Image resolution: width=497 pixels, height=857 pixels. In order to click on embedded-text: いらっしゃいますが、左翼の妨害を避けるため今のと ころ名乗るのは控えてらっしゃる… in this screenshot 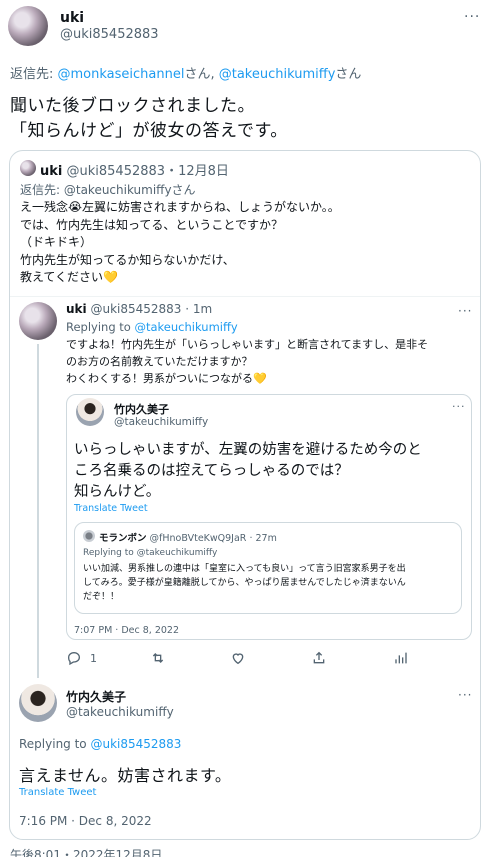, I will do `click(248, 471)`.